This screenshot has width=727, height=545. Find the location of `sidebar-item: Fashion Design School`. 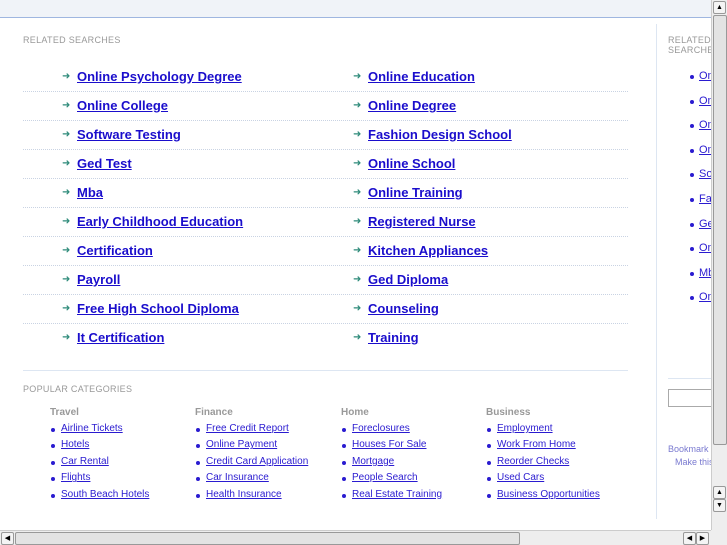

sidebar-item: Fashion Design School is located at coordinates (699, 205).